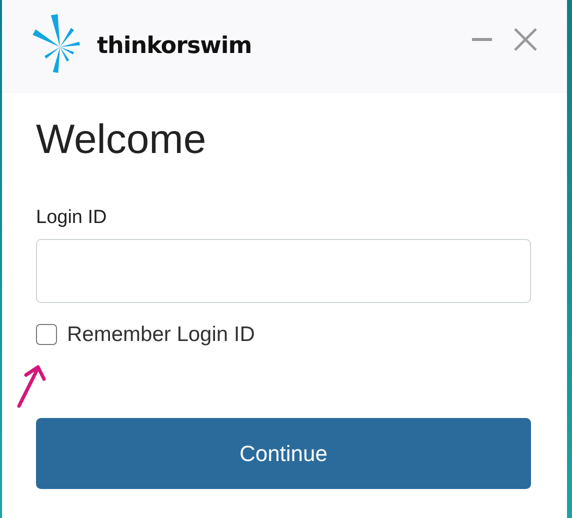  What do you see at coordinates (46, 334) in the screenshot?
I see `remember-checkbox` at bounding box center [46, 334].